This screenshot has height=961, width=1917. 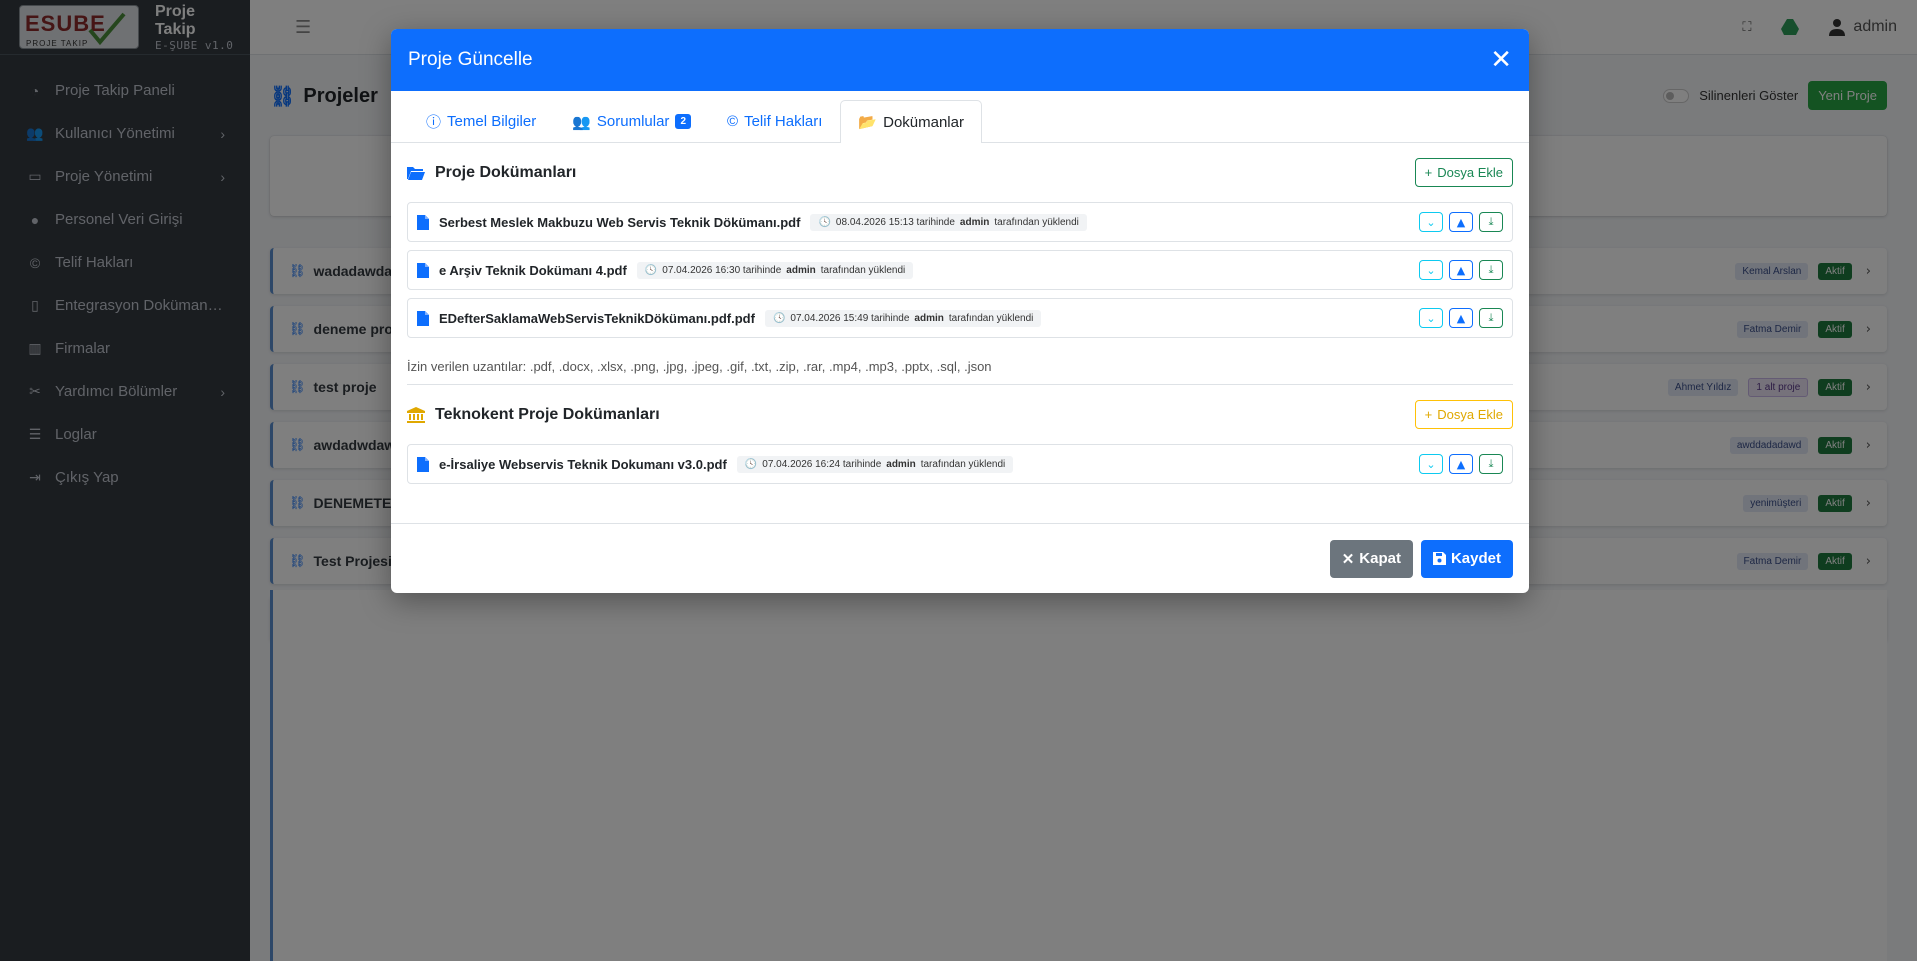 What do you see at coordinates (1439, 558) in the screenshot?
I see `floppy-disk-icon` at bounding box center [1439, 558].